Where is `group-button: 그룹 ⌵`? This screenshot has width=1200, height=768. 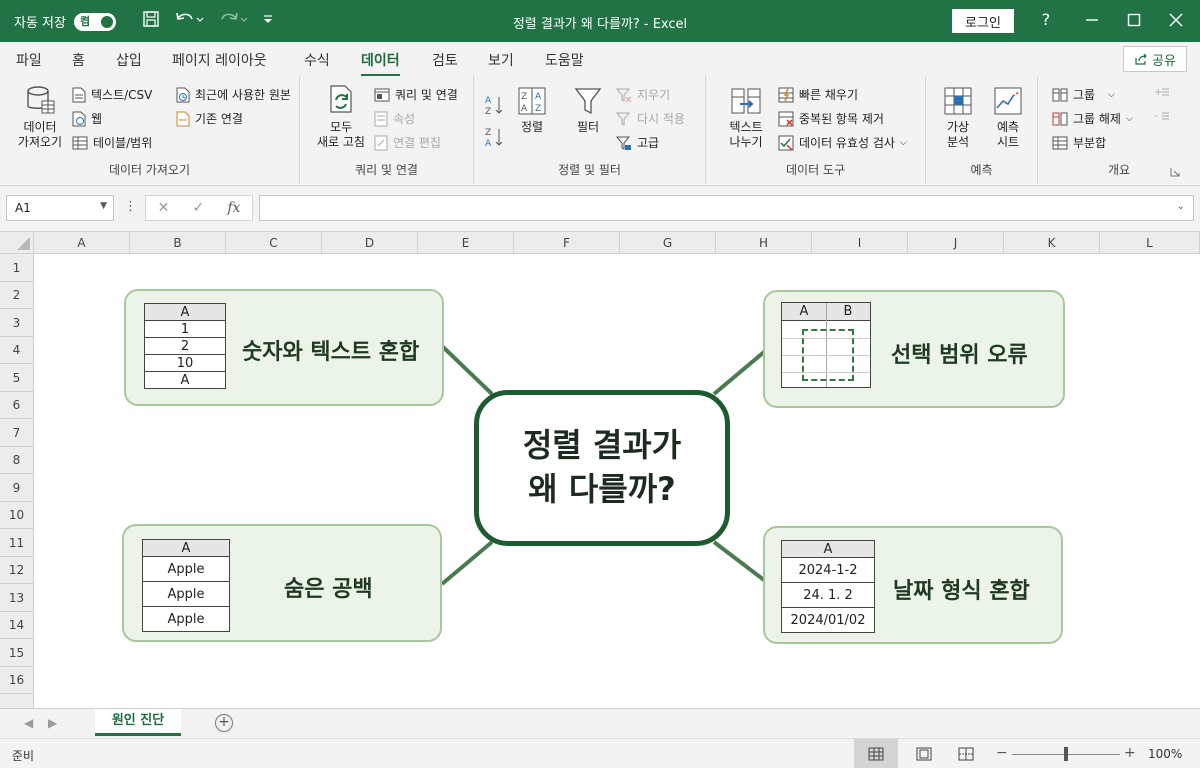
group-button: 그룹 ⌵ is located at coordinates (1083, 94).